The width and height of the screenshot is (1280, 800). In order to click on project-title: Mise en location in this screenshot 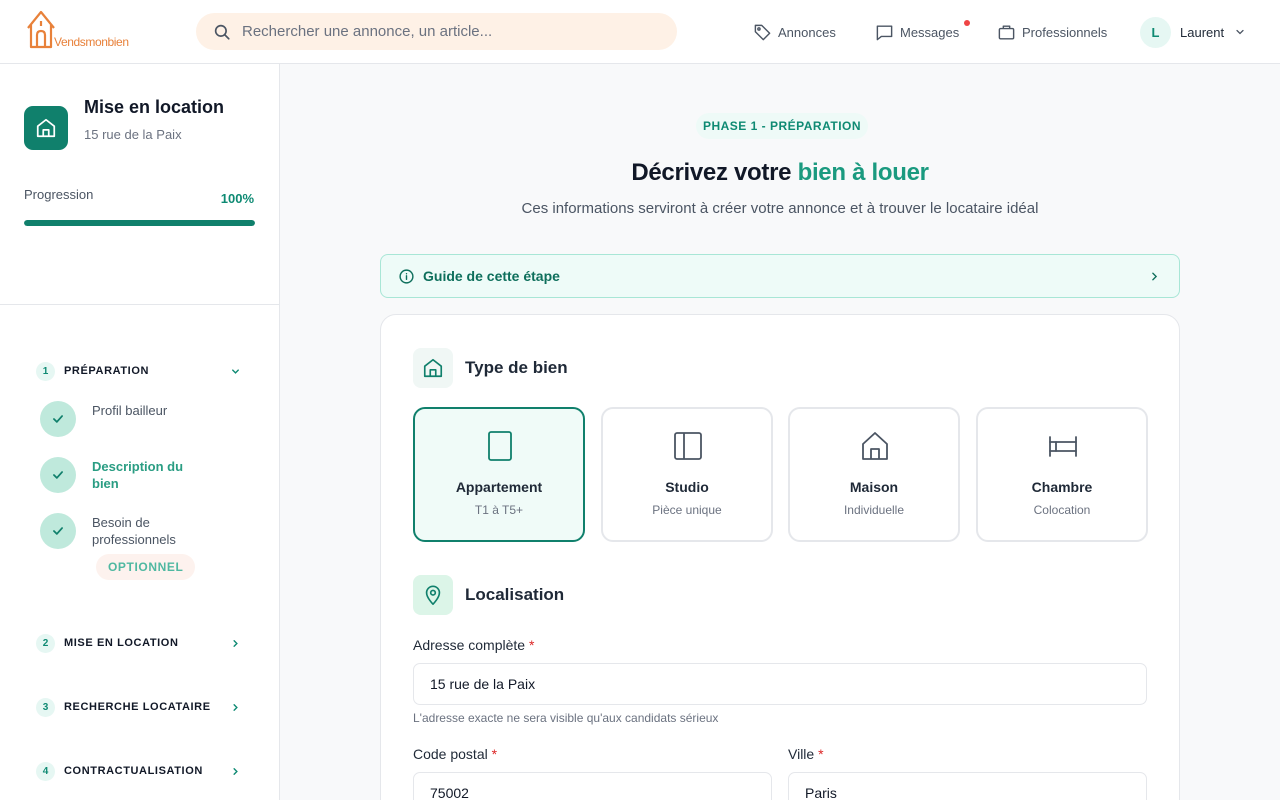, I will do `click(154, 107)`.